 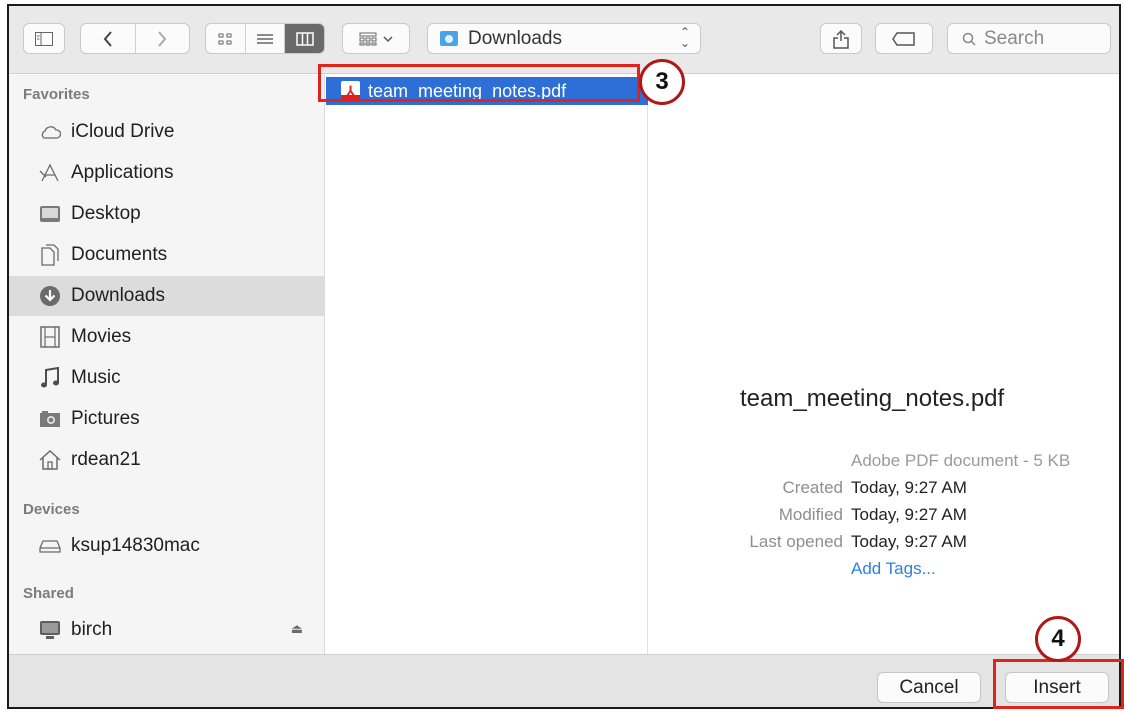 What do you see at coordinates (449, 38) in the screenshot?
I see `downloads-folder-icon` at bounding box center [449, 38].